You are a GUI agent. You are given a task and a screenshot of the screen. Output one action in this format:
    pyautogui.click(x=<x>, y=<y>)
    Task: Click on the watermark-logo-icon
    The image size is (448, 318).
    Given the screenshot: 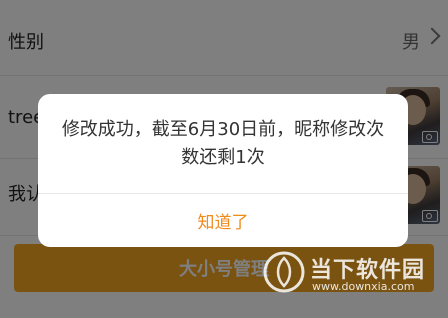 What is the action you would take?
    pyautogui.click(x=284, y=272)
    